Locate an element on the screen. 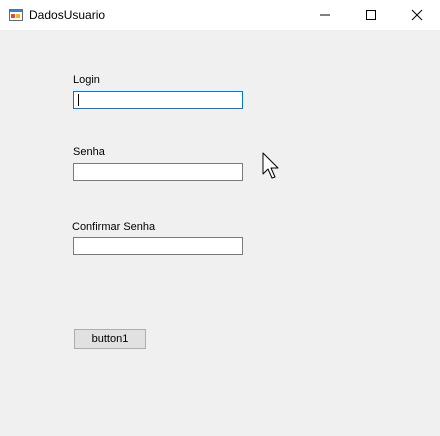 This screenshot has height=436, width=440. mouse-pointer-icon is located at coordinates (272, 167).